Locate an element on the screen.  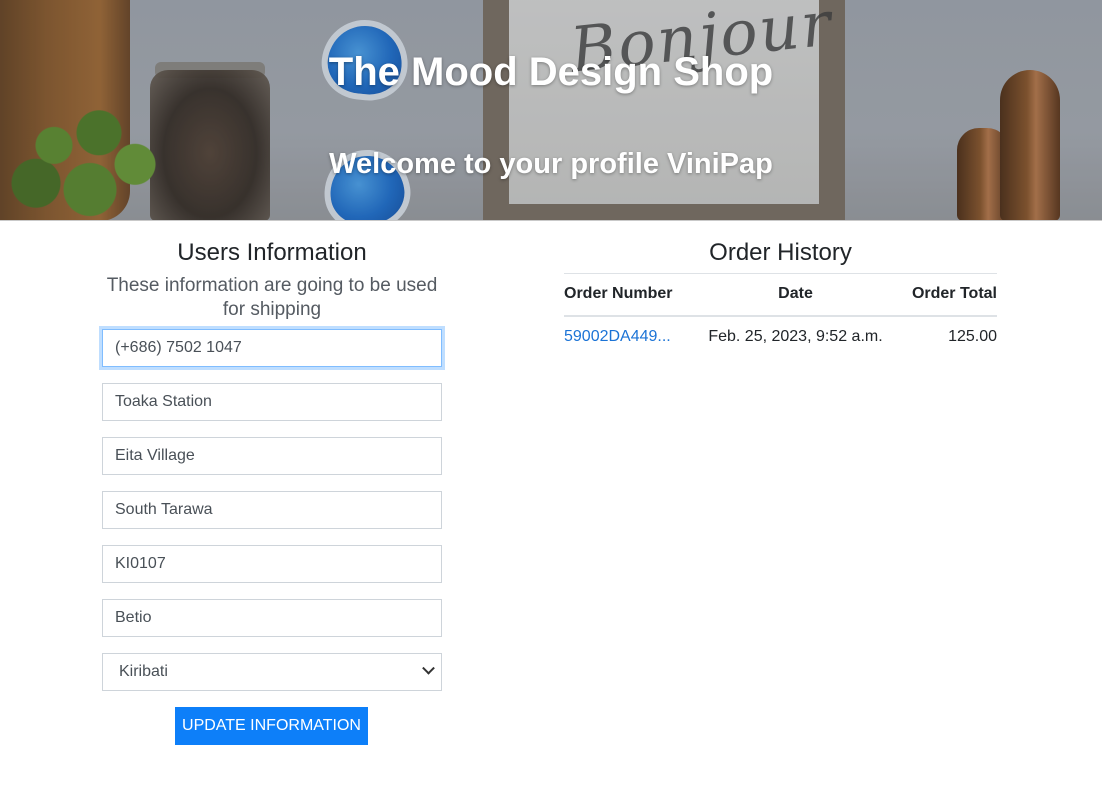
table-header-row: Order Number Date Order Total is located at coordinates (780, 295).